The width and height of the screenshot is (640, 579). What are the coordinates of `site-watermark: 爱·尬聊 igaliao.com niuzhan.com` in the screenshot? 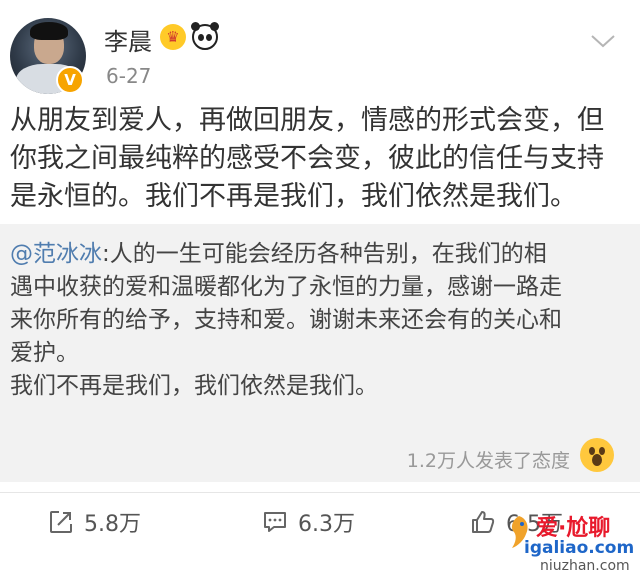 It's located at (570, 538).